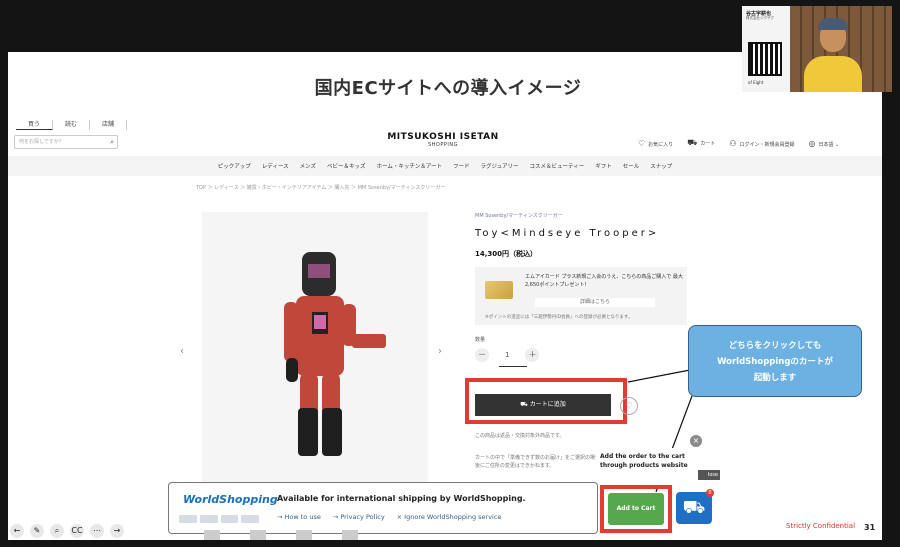 Image resolution: width=900 pixels, height=547 pixels. What do you see at coordinates (642, 456) in the screenshot?
I see `tooltip-line-1: Add the order to the cart` at bounding box center [642, 456].